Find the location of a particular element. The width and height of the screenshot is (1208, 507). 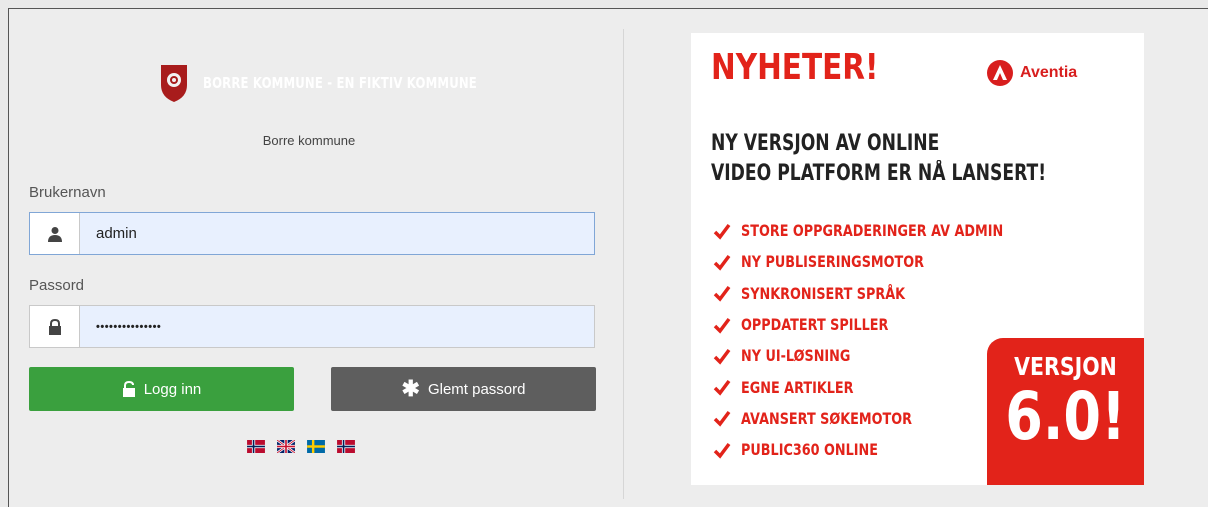

feature-text: AVANSERT SØKEMOTOR is located at coordinates (826, 418).